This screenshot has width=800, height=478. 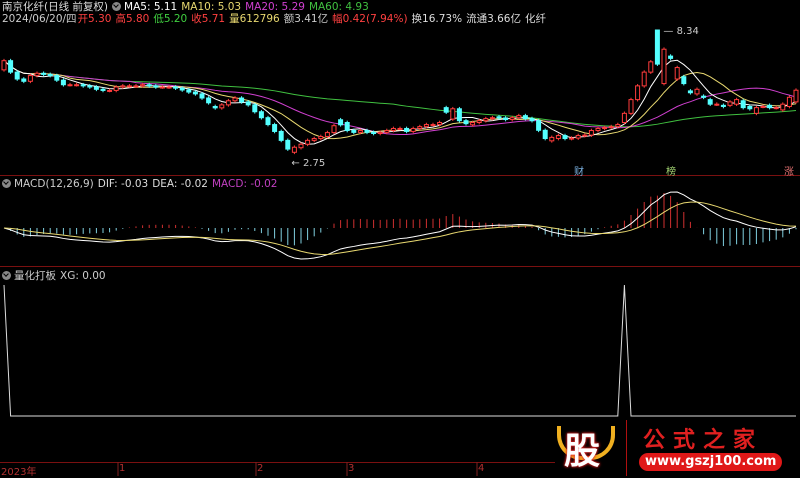 What do you see at coordinates (711, 462) in the screenshot?
I see `logo-url: www.gszj100.com` at bounding box center [711, 462].